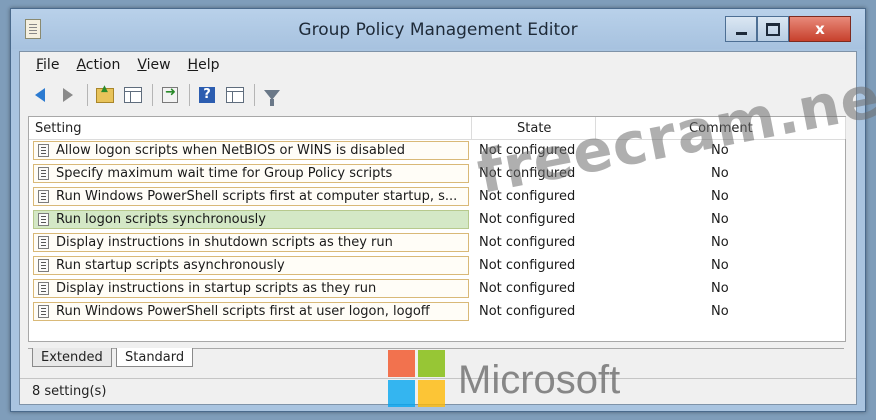  Describe the element at coordinates (204, 65) in the screenshot. I see `menu-help: Help` at that location.